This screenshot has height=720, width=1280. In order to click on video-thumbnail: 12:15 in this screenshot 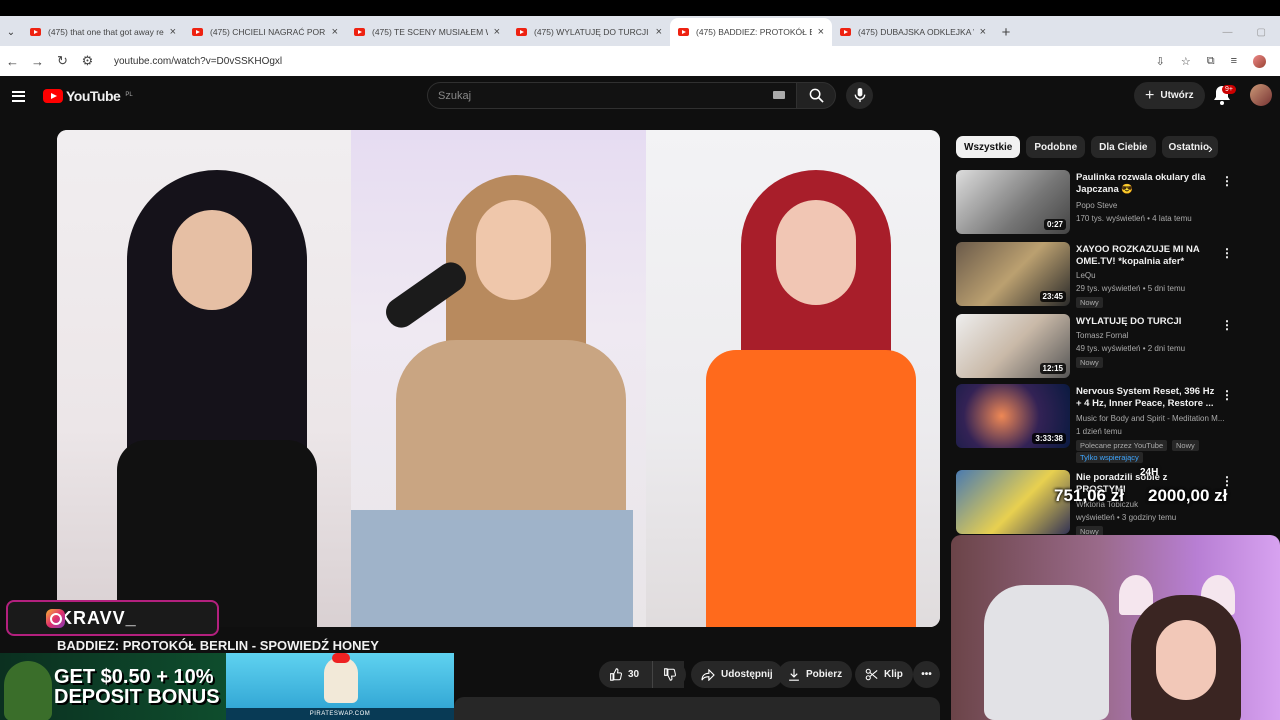, I will do `click(1013, 346)`.